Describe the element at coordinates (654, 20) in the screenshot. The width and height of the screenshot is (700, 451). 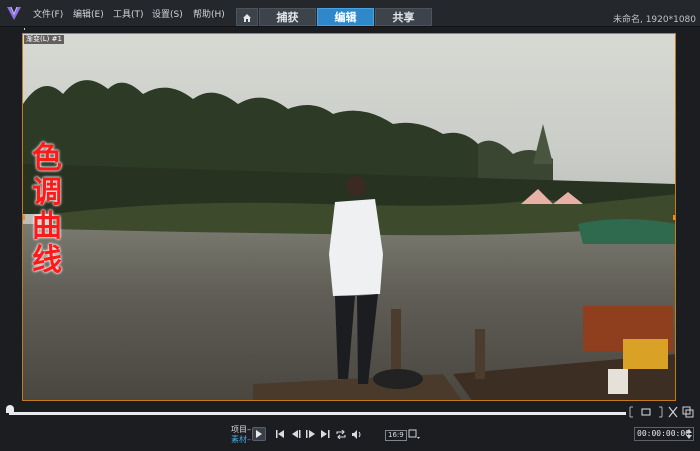
I see `project-info: 未命名, 1920*1080` at that location.